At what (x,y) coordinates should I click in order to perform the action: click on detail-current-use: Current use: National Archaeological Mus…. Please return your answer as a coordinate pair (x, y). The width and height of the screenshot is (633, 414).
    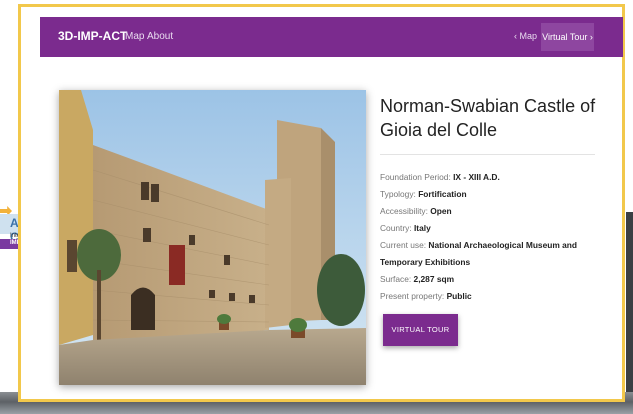
    Looking at the image, I should click on (495, 254).